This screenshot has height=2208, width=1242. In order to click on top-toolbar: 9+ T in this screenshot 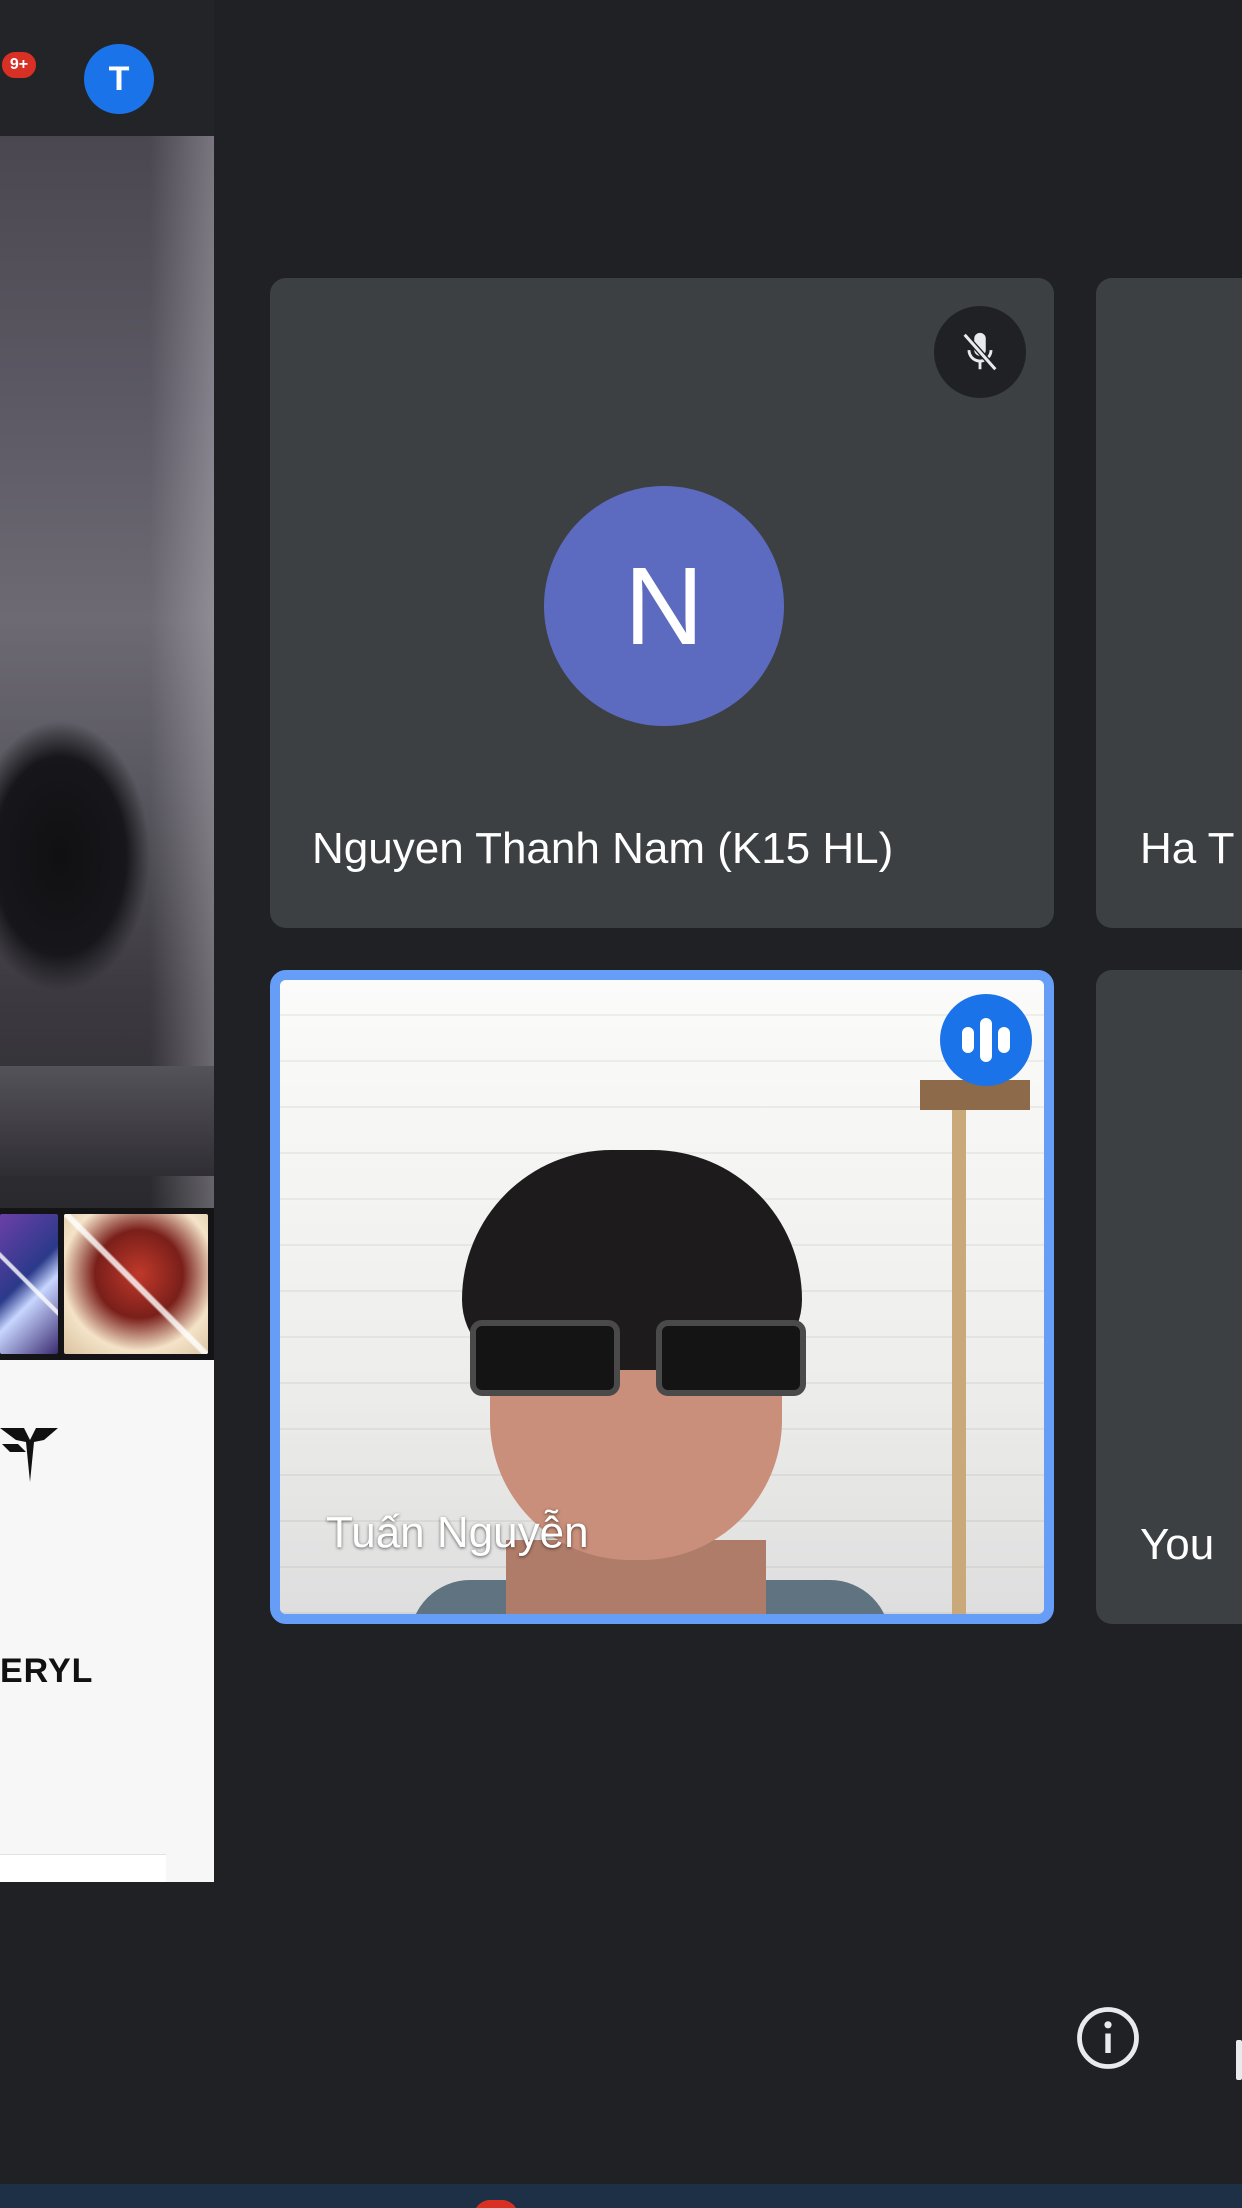, I will do `click(107, 68)`.